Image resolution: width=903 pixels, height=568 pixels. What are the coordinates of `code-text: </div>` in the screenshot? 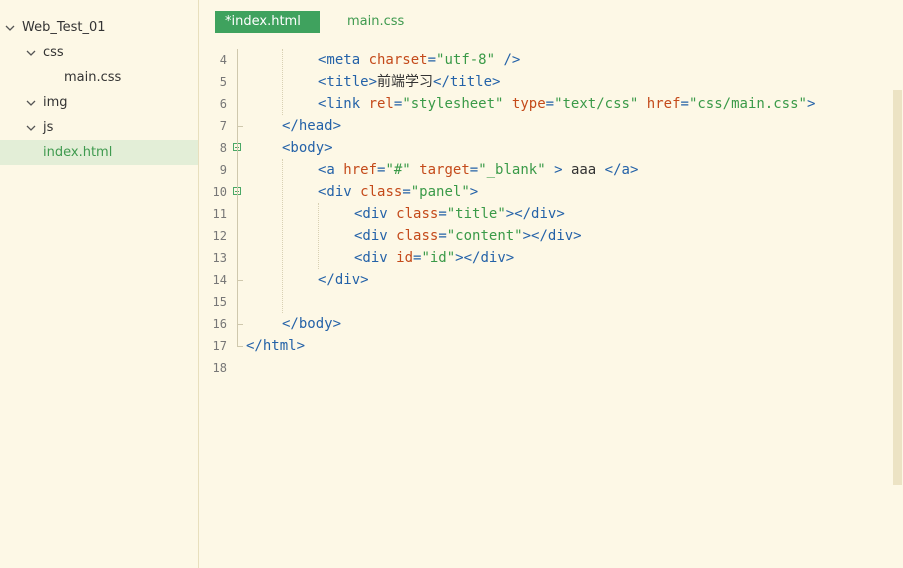 It's located at (343, 280).